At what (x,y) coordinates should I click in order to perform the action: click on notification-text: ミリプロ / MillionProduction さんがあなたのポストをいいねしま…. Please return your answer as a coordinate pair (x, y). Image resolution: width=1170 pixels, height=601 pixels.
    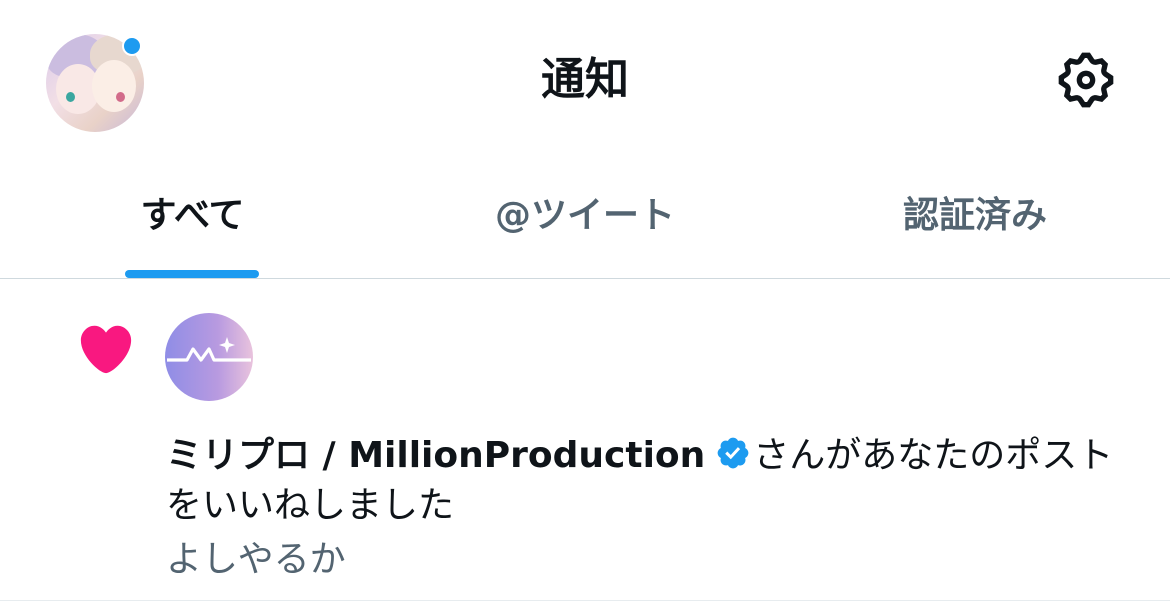
    Looking at the image, I should click on (656, 481).